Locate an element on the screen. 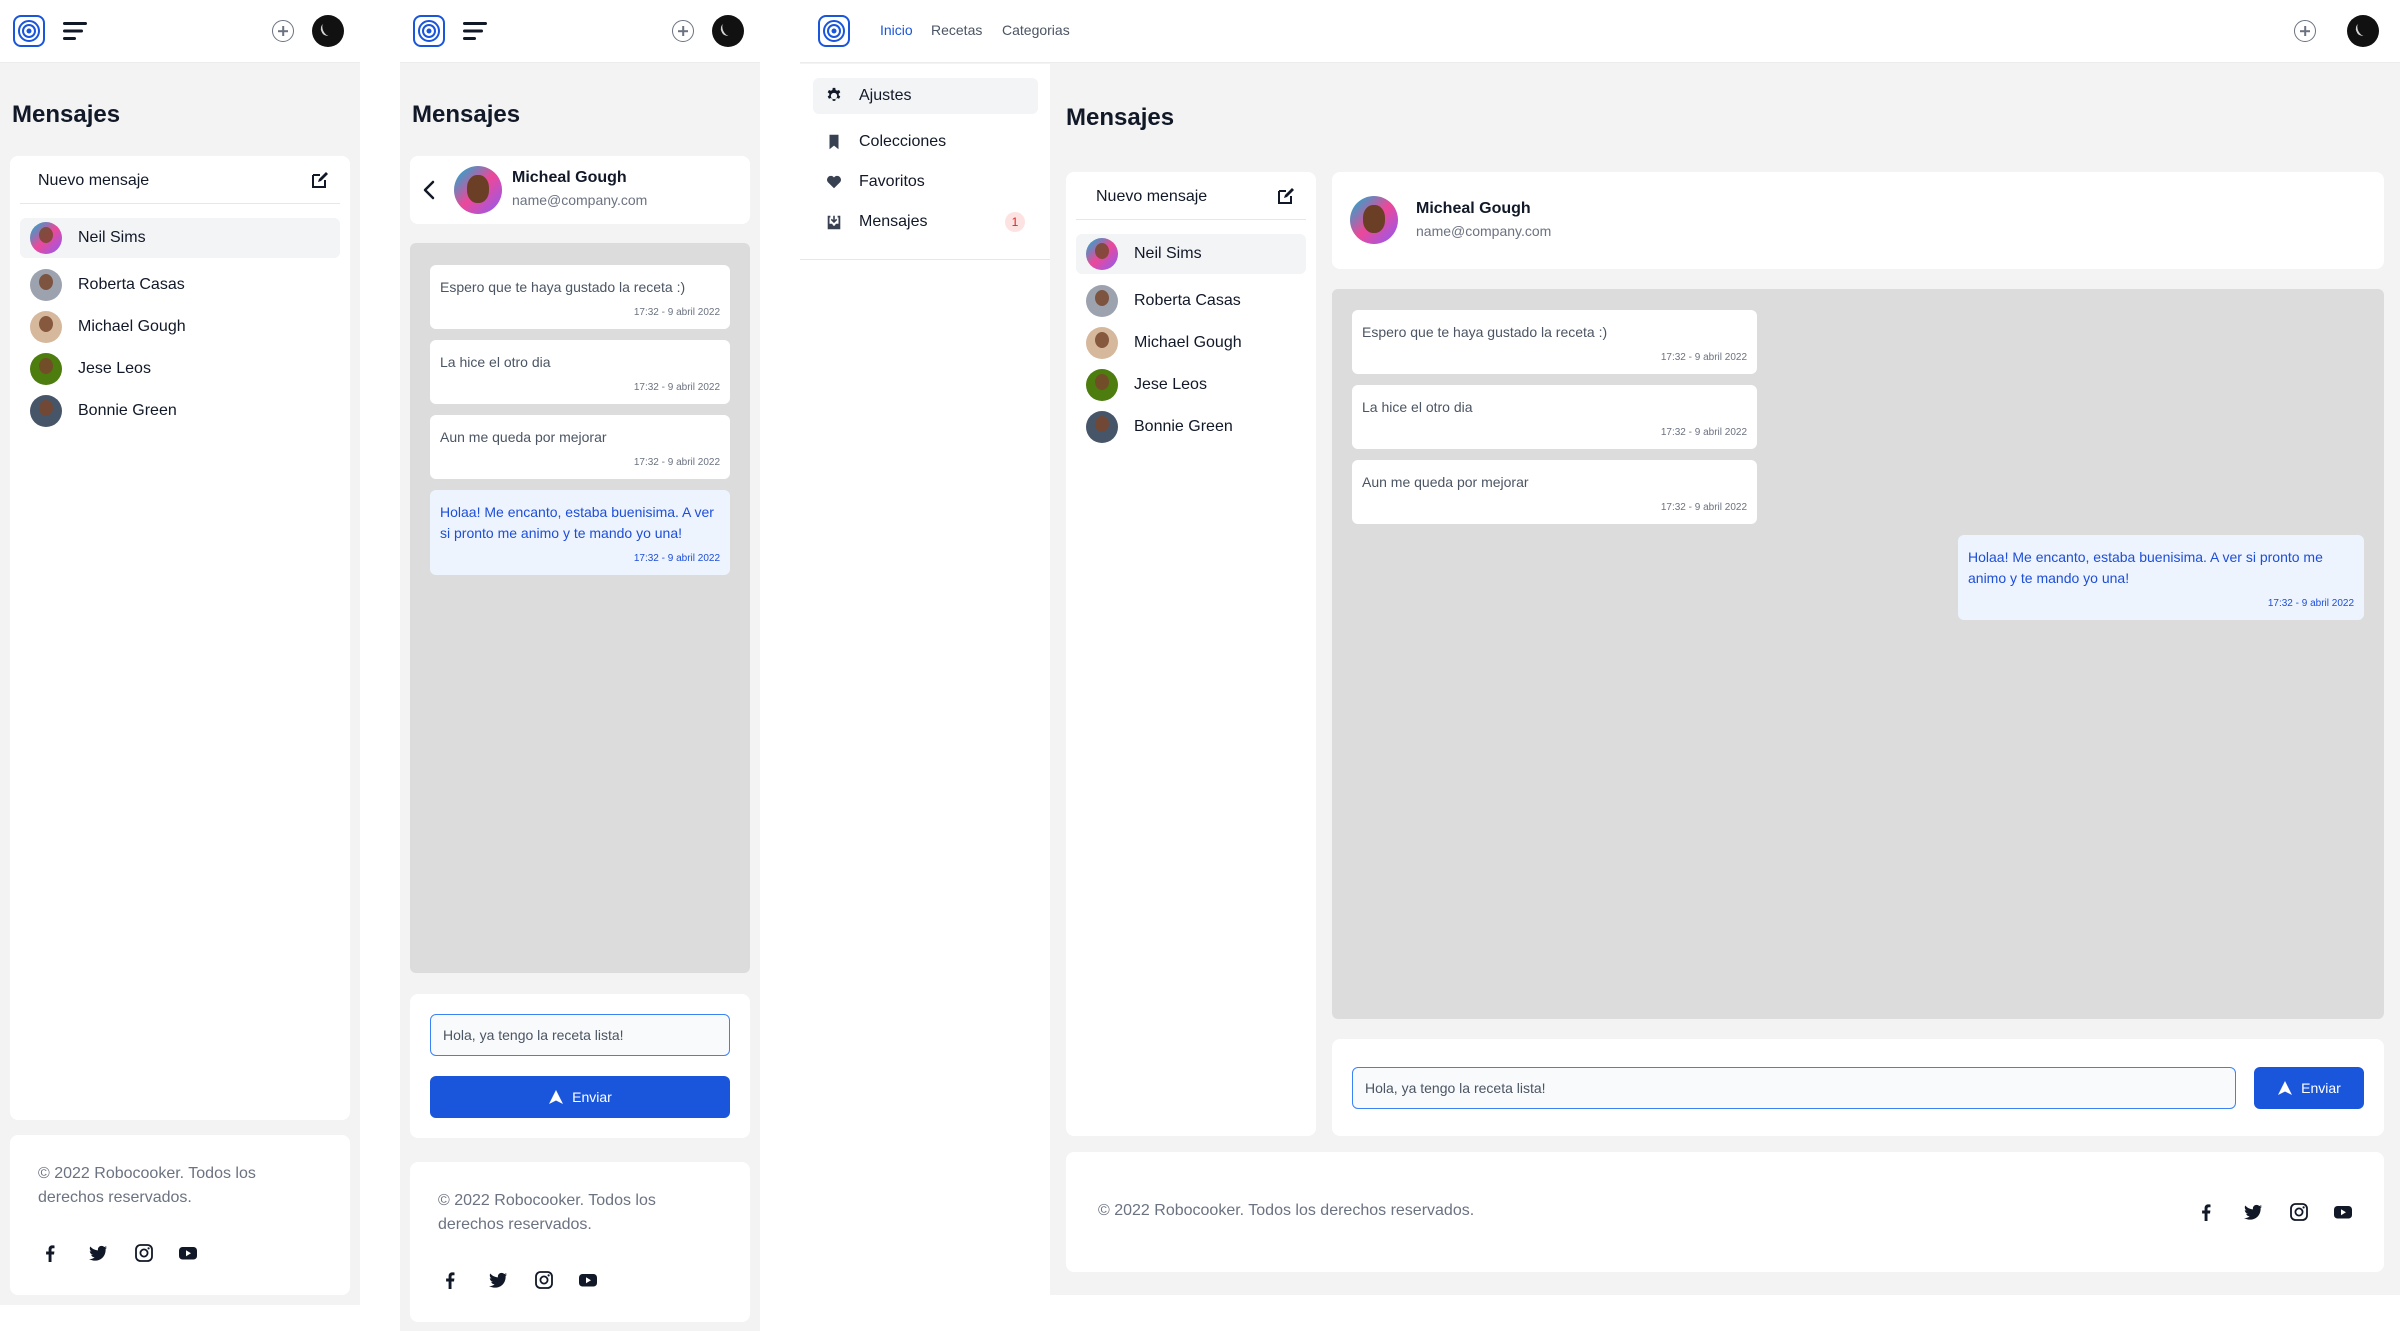  chat-contact-avatar is located at coordinates (1374, 220).